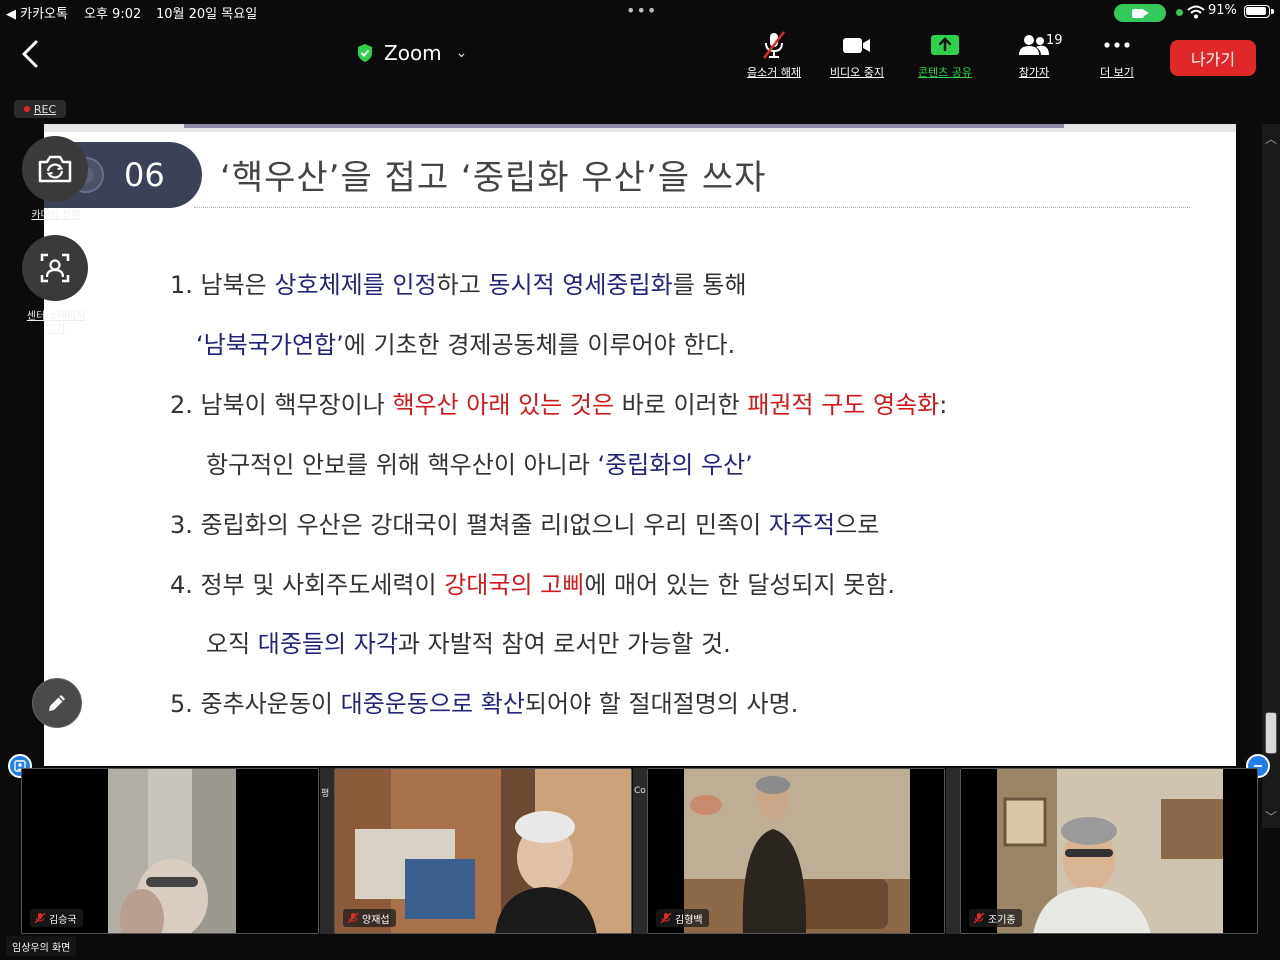 Image resolution: width=1280 pixels, height=960 pixels. What do you see at coordinates (1034, 72) in the screenshot?
I see `participants-label: 참가자` at bounding box center [1034, 72].